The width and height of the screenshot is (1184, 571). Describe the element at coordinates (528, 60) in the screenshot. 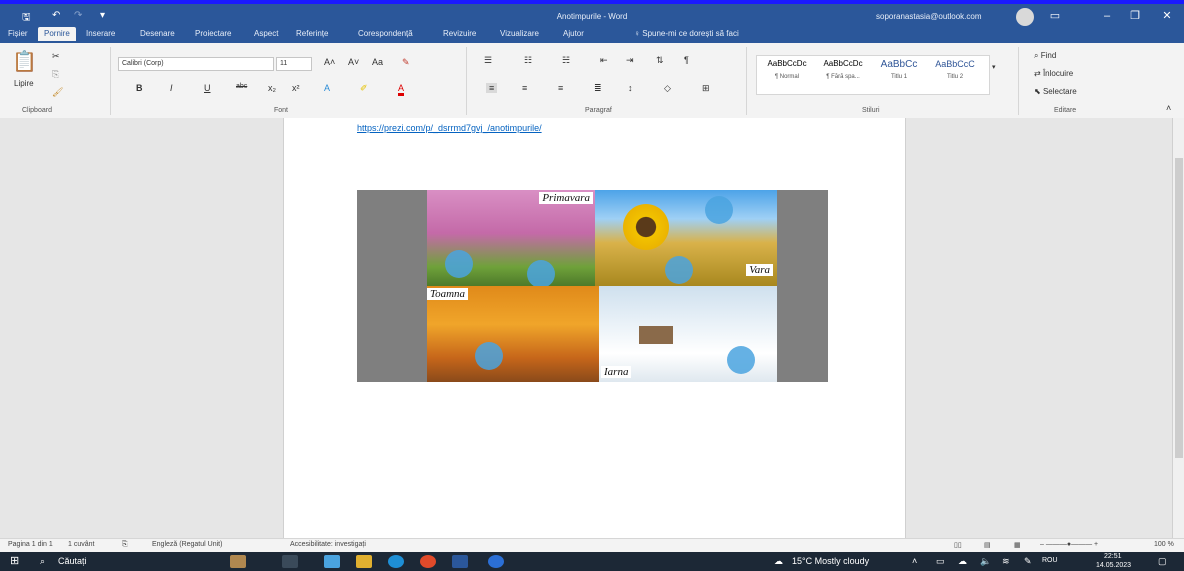

I see `numbering-icon: ☷` at that location.